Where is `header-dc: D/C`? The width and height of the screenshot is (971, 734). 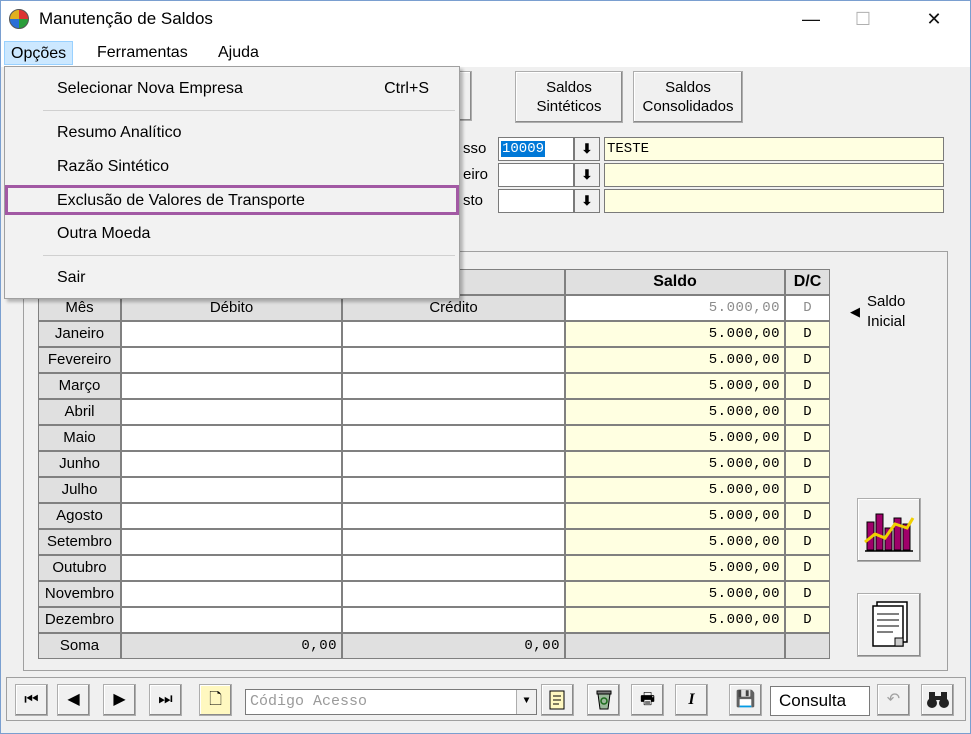
header-dc: D/C is located at coordinates (807, 282).